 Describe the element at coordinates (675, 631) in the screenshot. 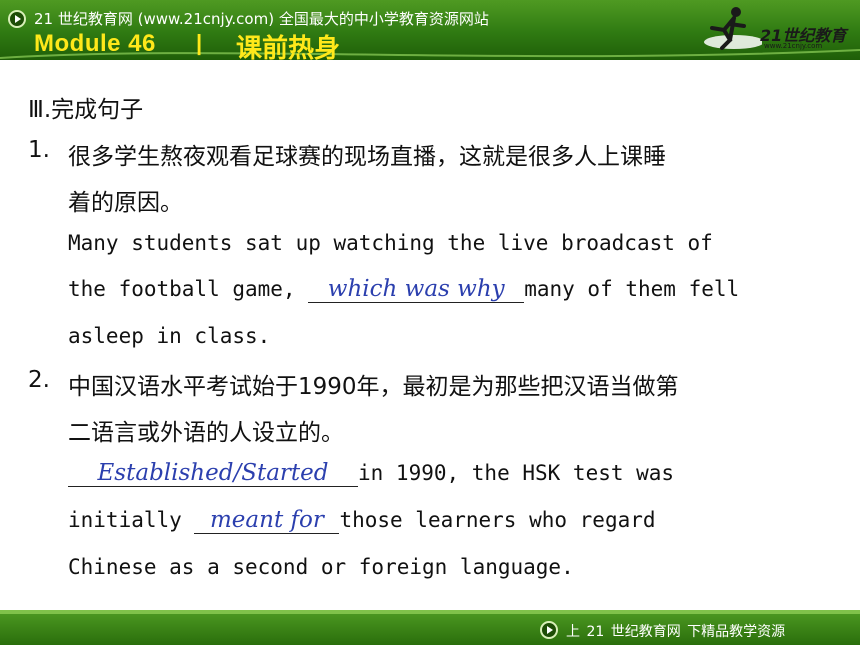

I see `footer-slogan: 上 21 世纪教育网 下精品教学资源` at that location.